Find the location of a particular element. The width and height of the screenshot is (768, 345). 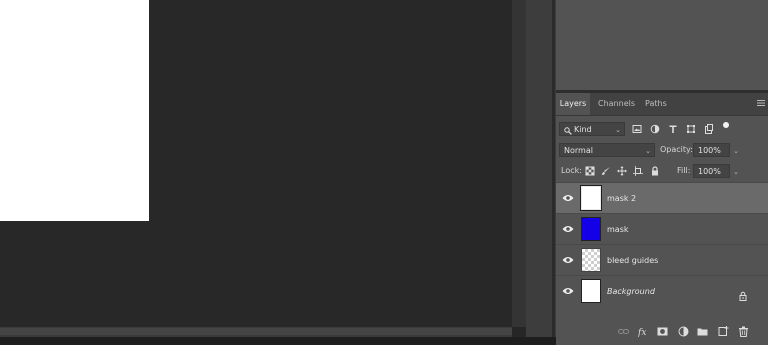

lock-artboard-icon is located at coordinates (638, 171).